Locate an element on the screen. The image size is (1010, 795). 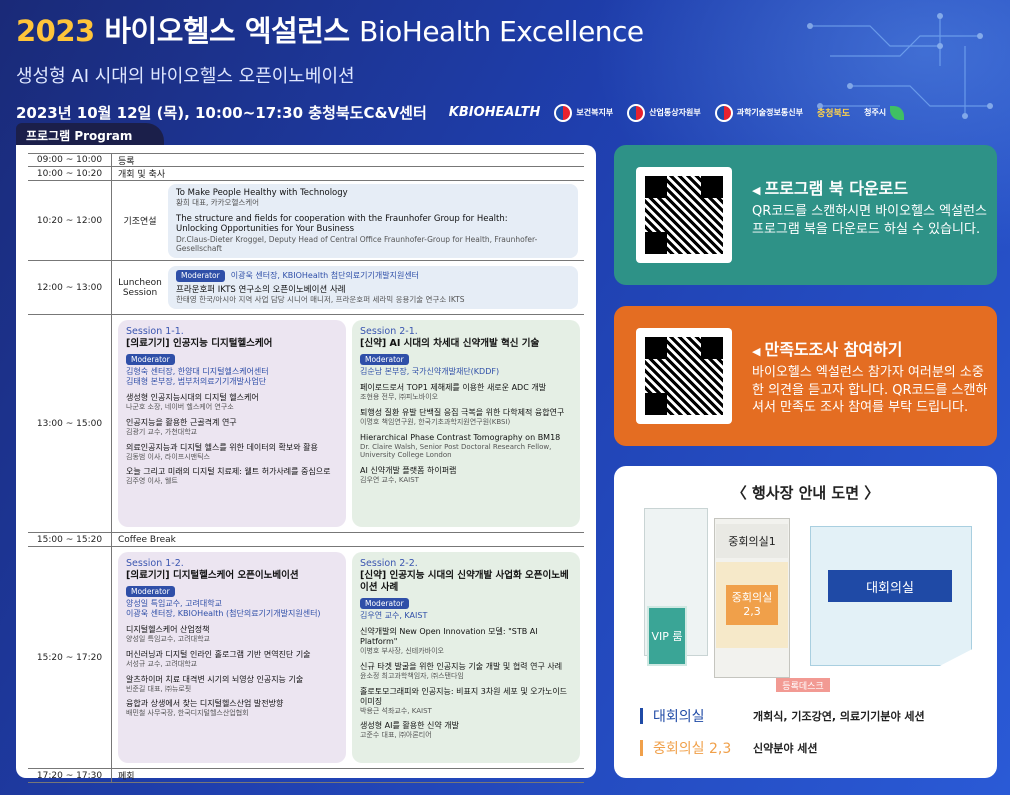
agenda-cell: 폐회 is located at coordinates (126, 777).